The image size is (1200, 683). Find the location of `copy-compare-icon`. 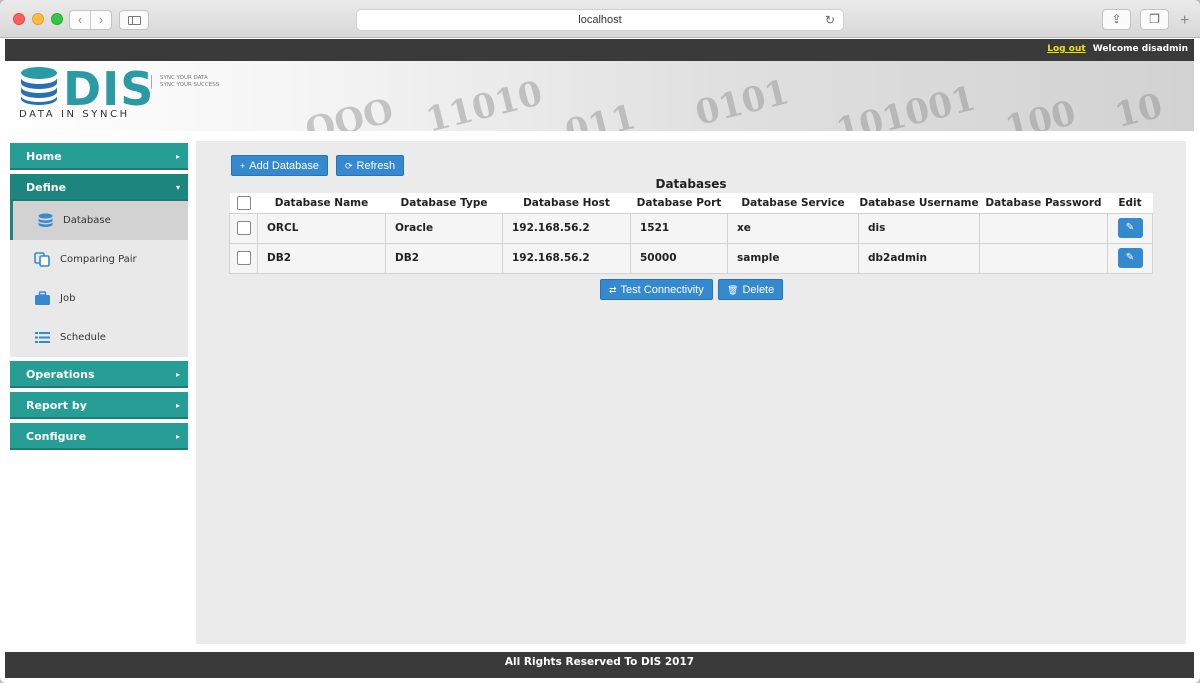

copy-compare-icon is located at coordinates (42, 259).